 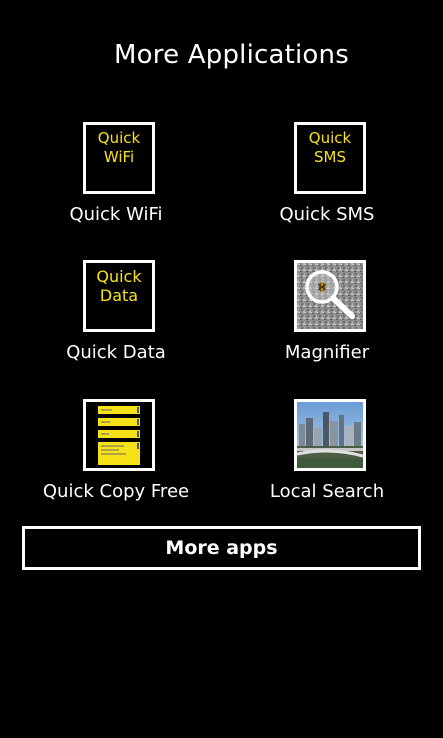 I want to click on magnifier-tile-art, so click(x=330, y=296).